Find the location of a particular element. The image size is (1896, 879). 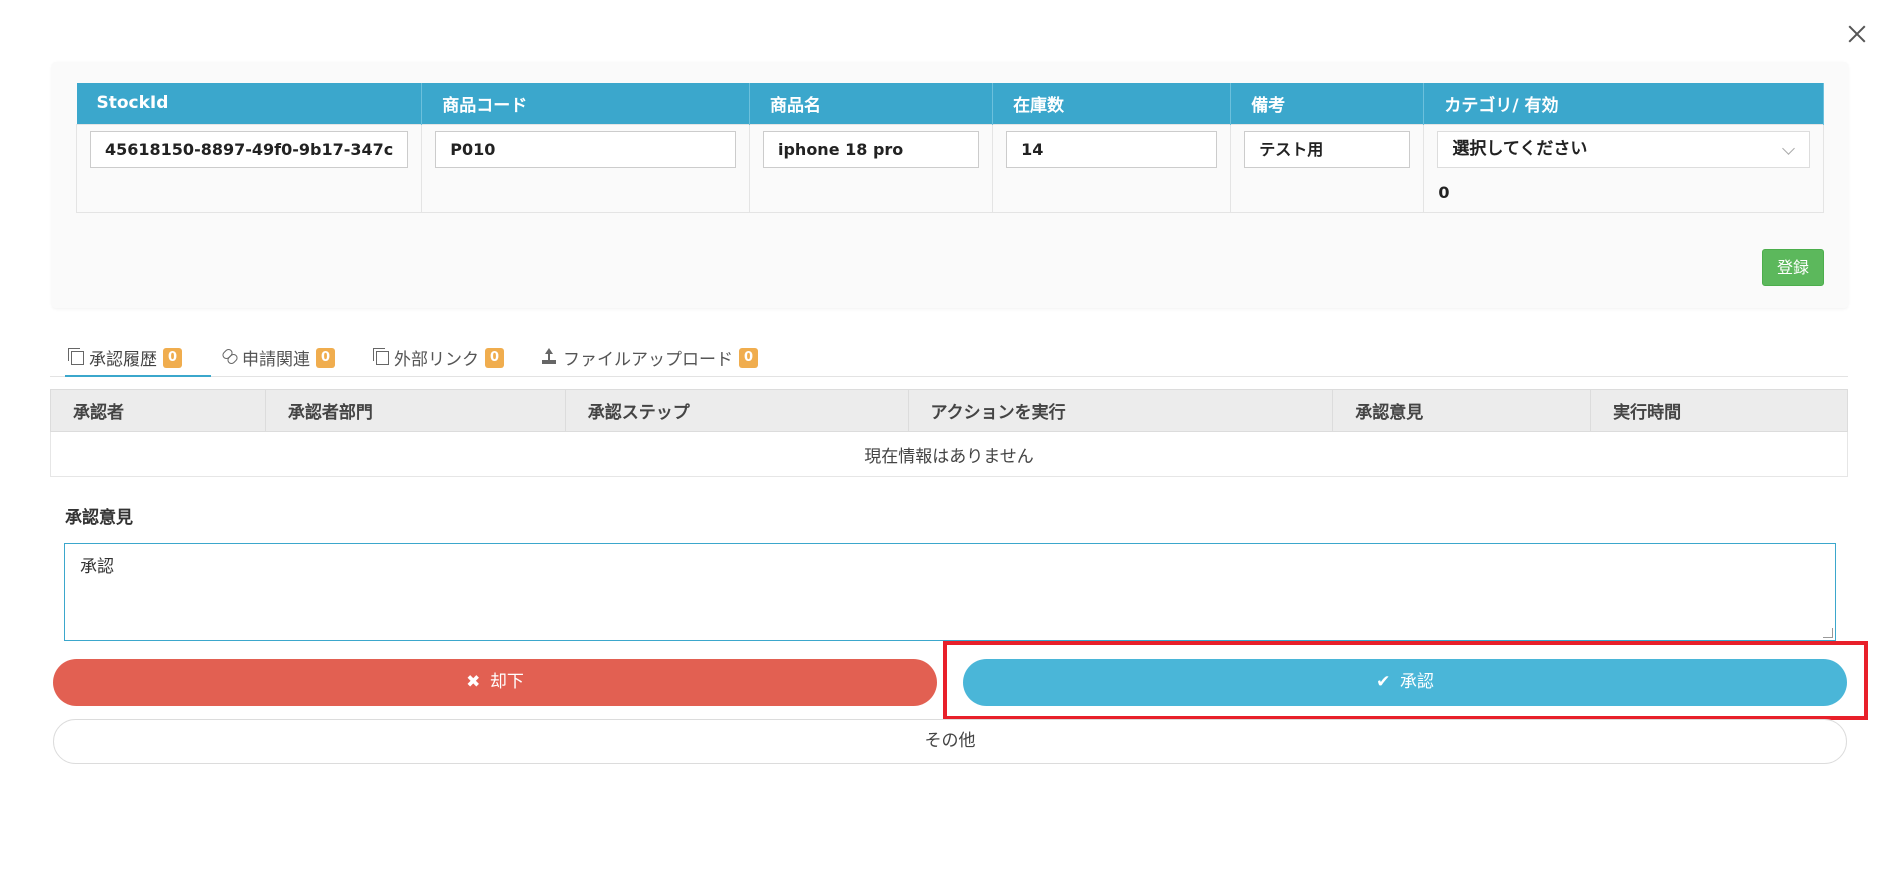

tab-label: 申請関連 is located at coordinates (276, 360).